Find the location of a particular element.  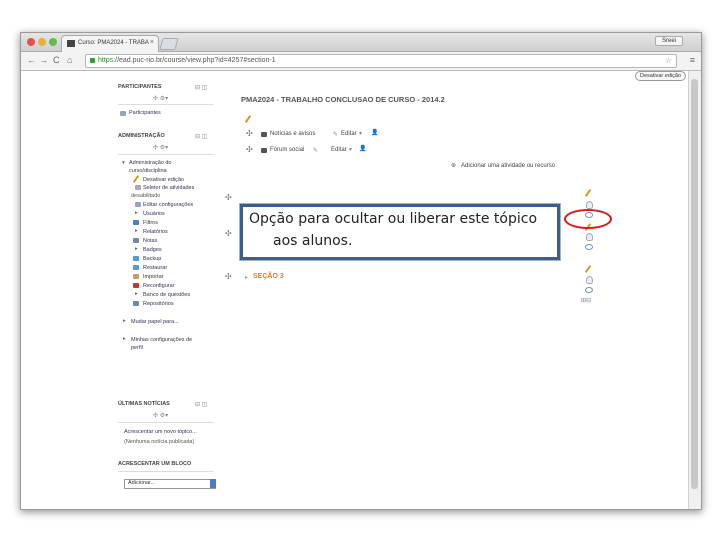

section3-title: SEÇÃO 3 is located at coordinates (268, 276).